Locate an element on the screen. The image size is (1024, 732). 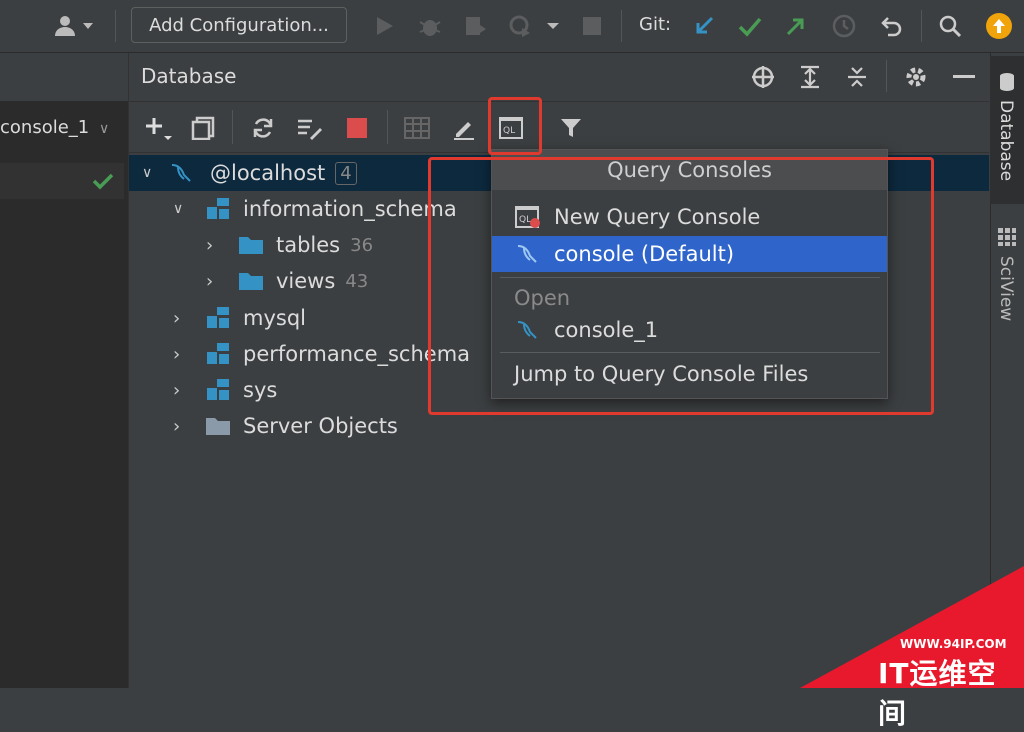
tree-node-count: 43 is located at coordinates (357, 281).